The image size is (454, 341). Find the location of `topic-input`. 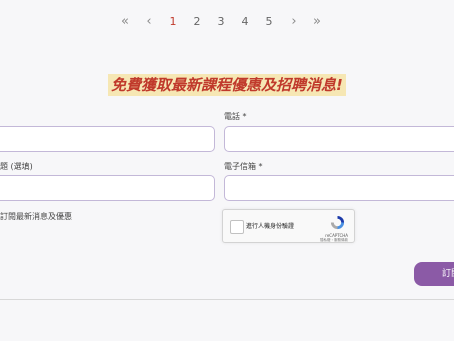

topic-input is located at coordinates (107, 188).